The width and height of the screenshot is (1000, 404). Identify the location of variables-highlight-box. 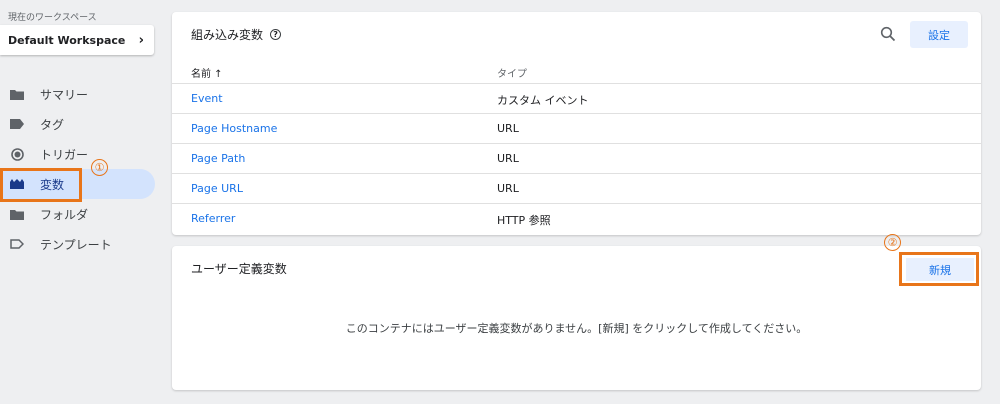
(41, 185).